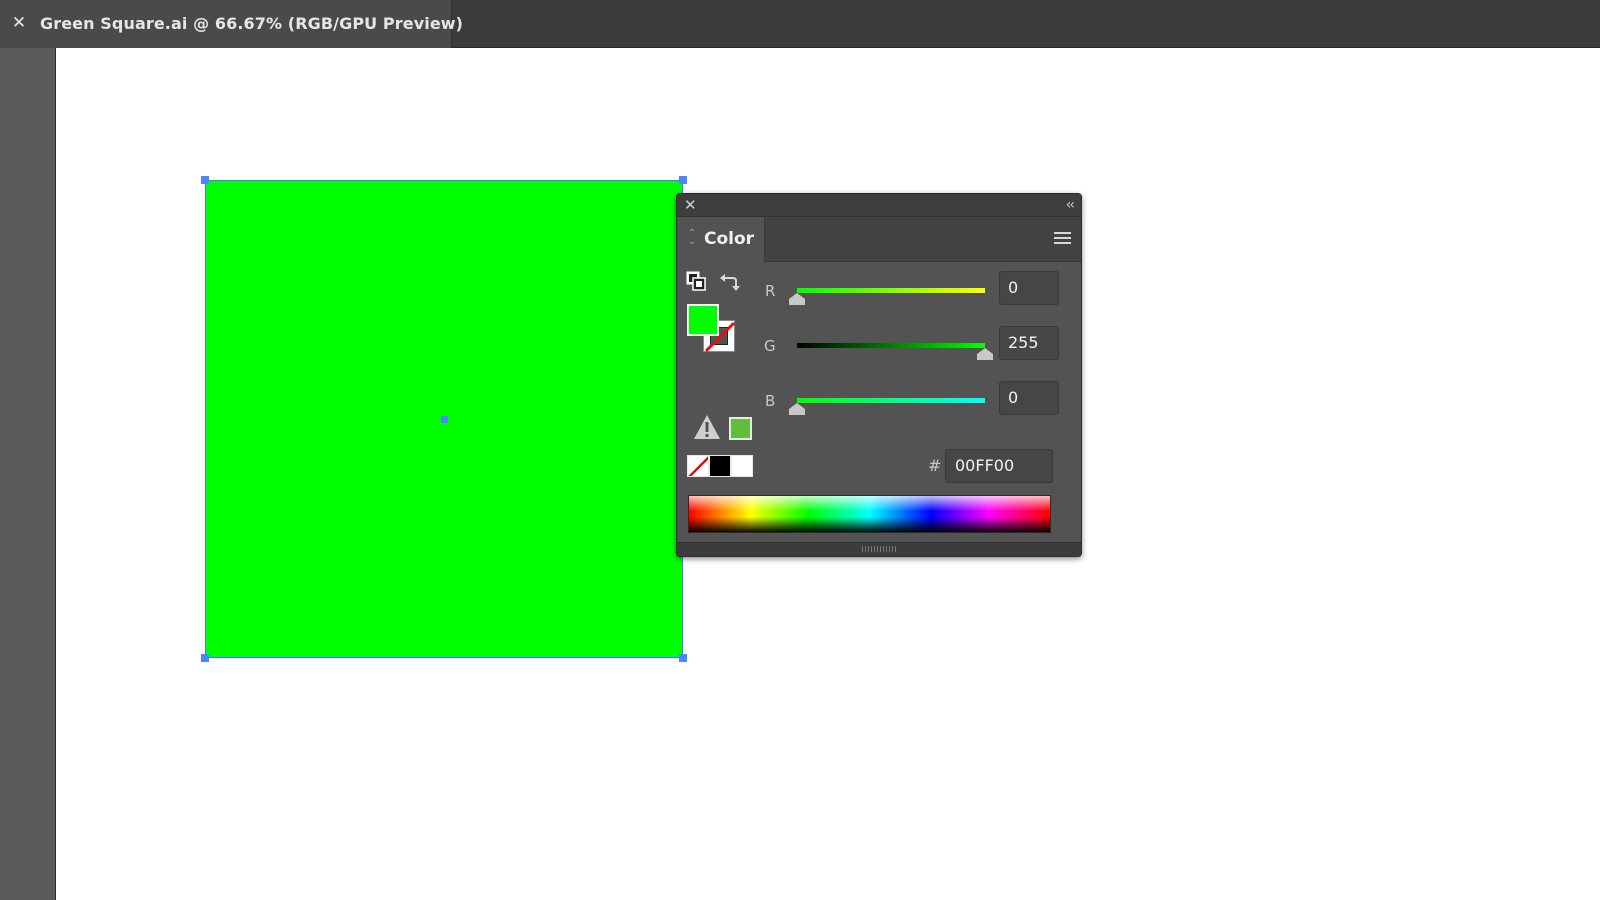 The height and width of the screenshot is (900, 1600). I want to click on resize-grip, so click(879, 549).